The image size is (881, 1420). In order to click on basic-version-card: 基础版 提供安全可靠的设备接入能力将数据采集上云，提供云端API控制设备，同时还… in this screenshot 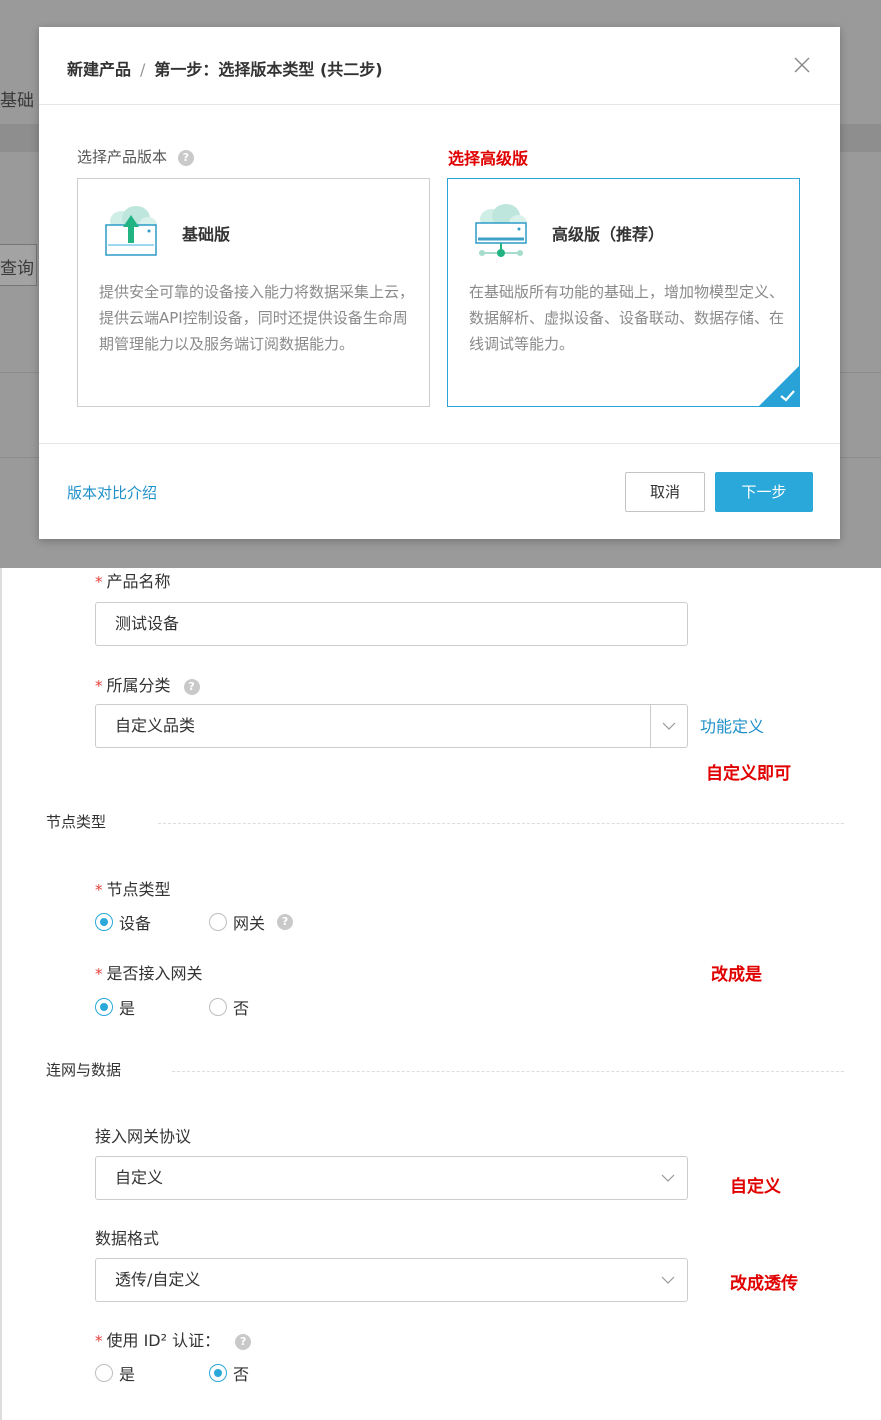, I will do `click(253, 292)`.